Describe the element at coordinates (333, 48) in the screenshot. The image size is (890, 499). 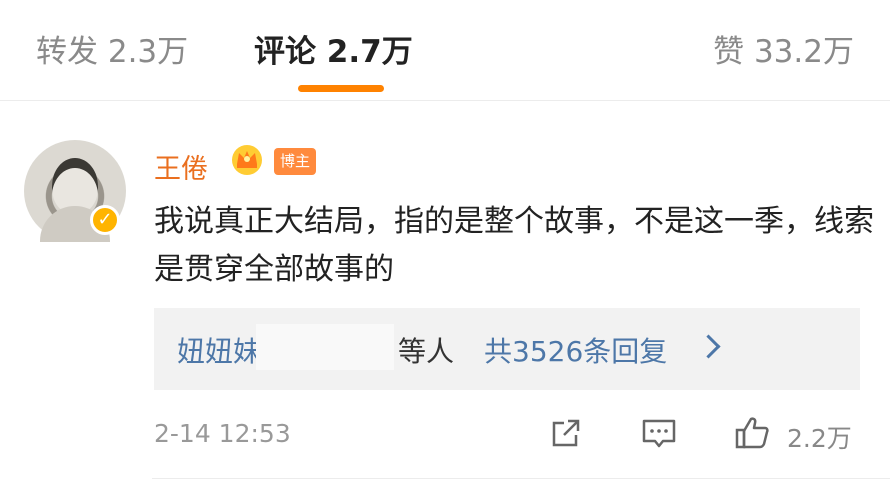
I see `tab-comments: 评论 2.7万` at that location.